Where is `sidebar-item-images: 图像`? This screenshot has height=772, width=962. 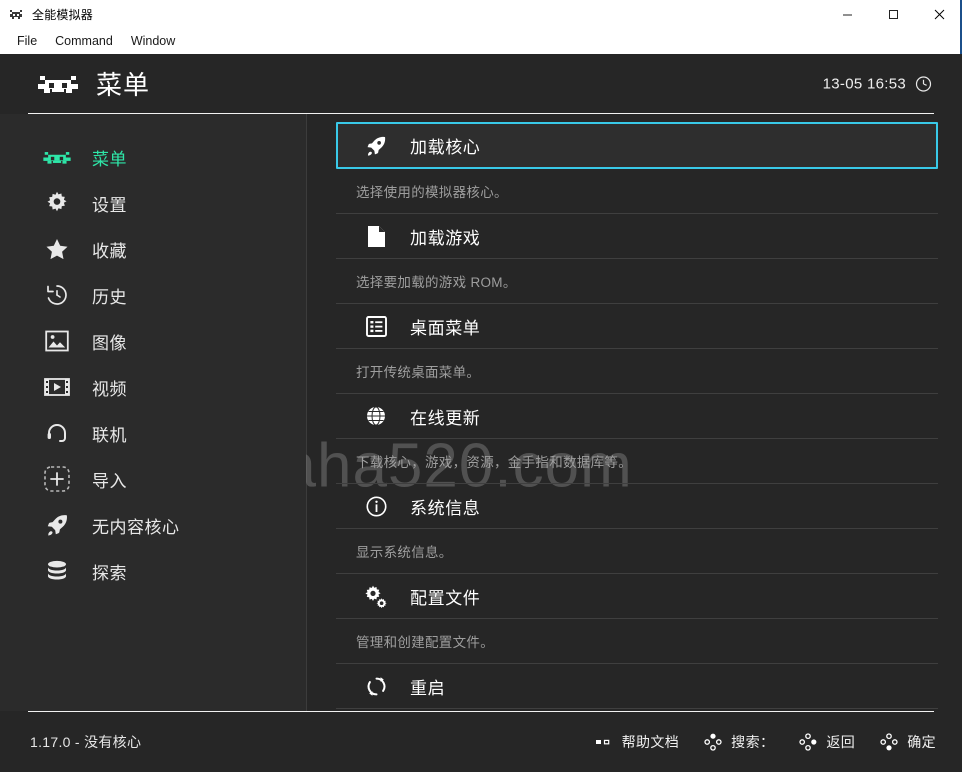
sidebar-item-images: 图像 is located at coordinates (153, 341).